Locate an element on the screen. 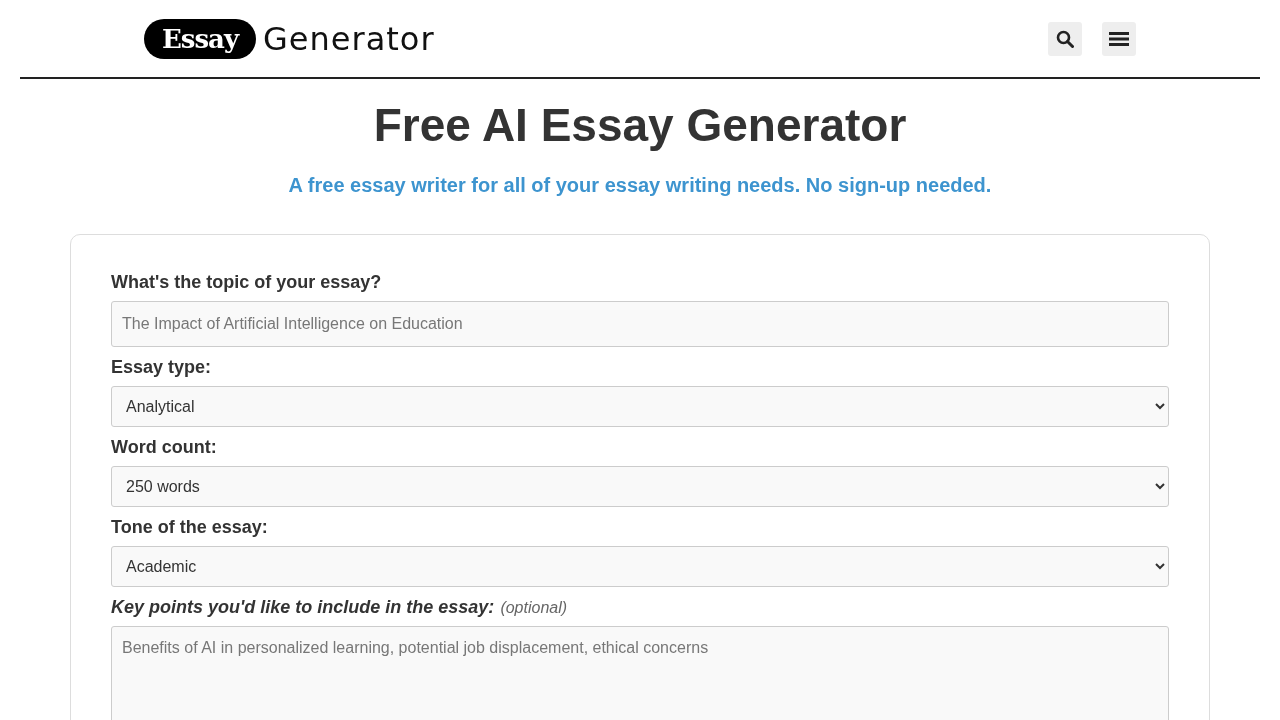 This screenshot has width=1280, height=720. logo-text: Generator is located at coordinates (349, 38).